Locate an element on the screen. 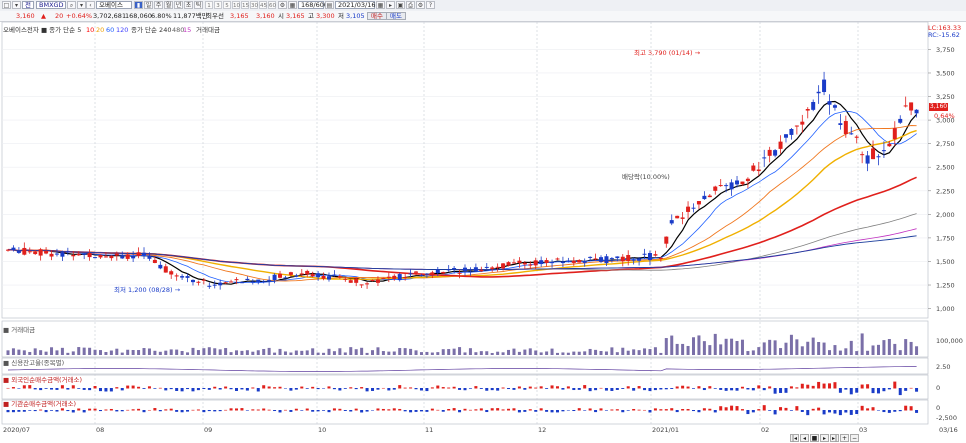  legend-ma-60: 60 is located at coordinates (110, 30).